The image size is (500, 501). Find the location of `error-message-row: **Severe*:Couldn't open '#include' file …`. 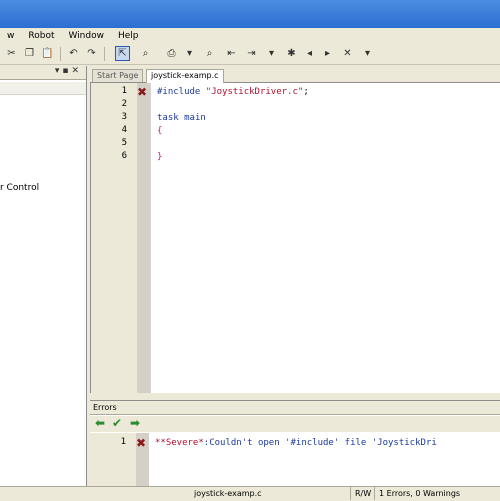

error-message-row: **Severe*:Couldn't open '#include' file … is located at coordinates (296, 443).